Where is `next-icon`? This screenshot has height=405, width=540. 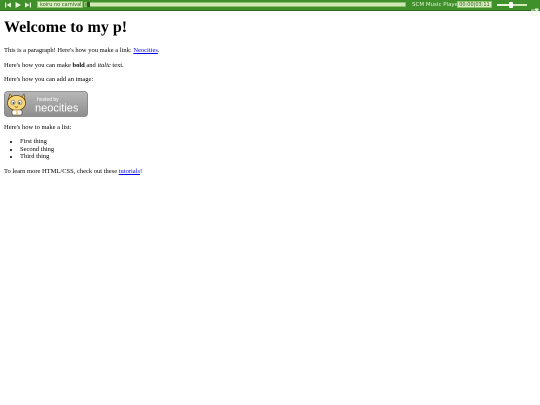
next-icon is located at coordinates (28, 5).